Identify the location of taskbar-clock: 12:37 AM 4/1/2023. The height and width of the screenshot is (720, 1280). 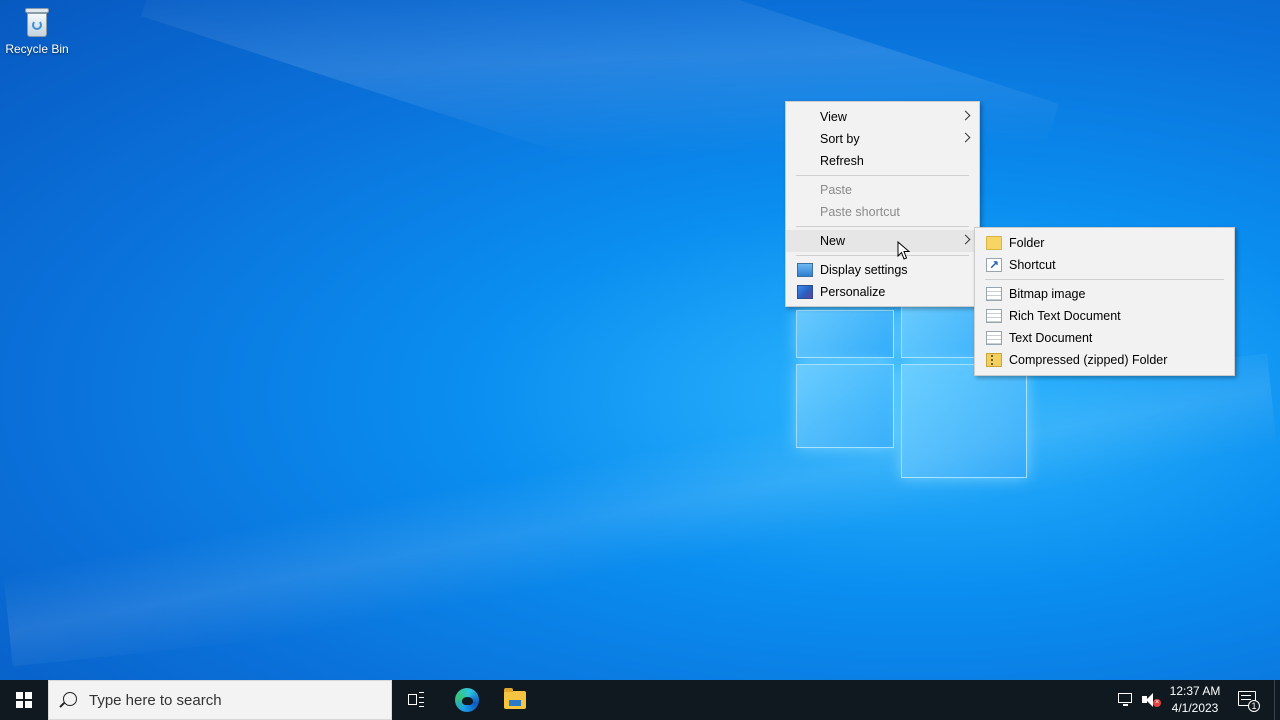
(1195, 700).